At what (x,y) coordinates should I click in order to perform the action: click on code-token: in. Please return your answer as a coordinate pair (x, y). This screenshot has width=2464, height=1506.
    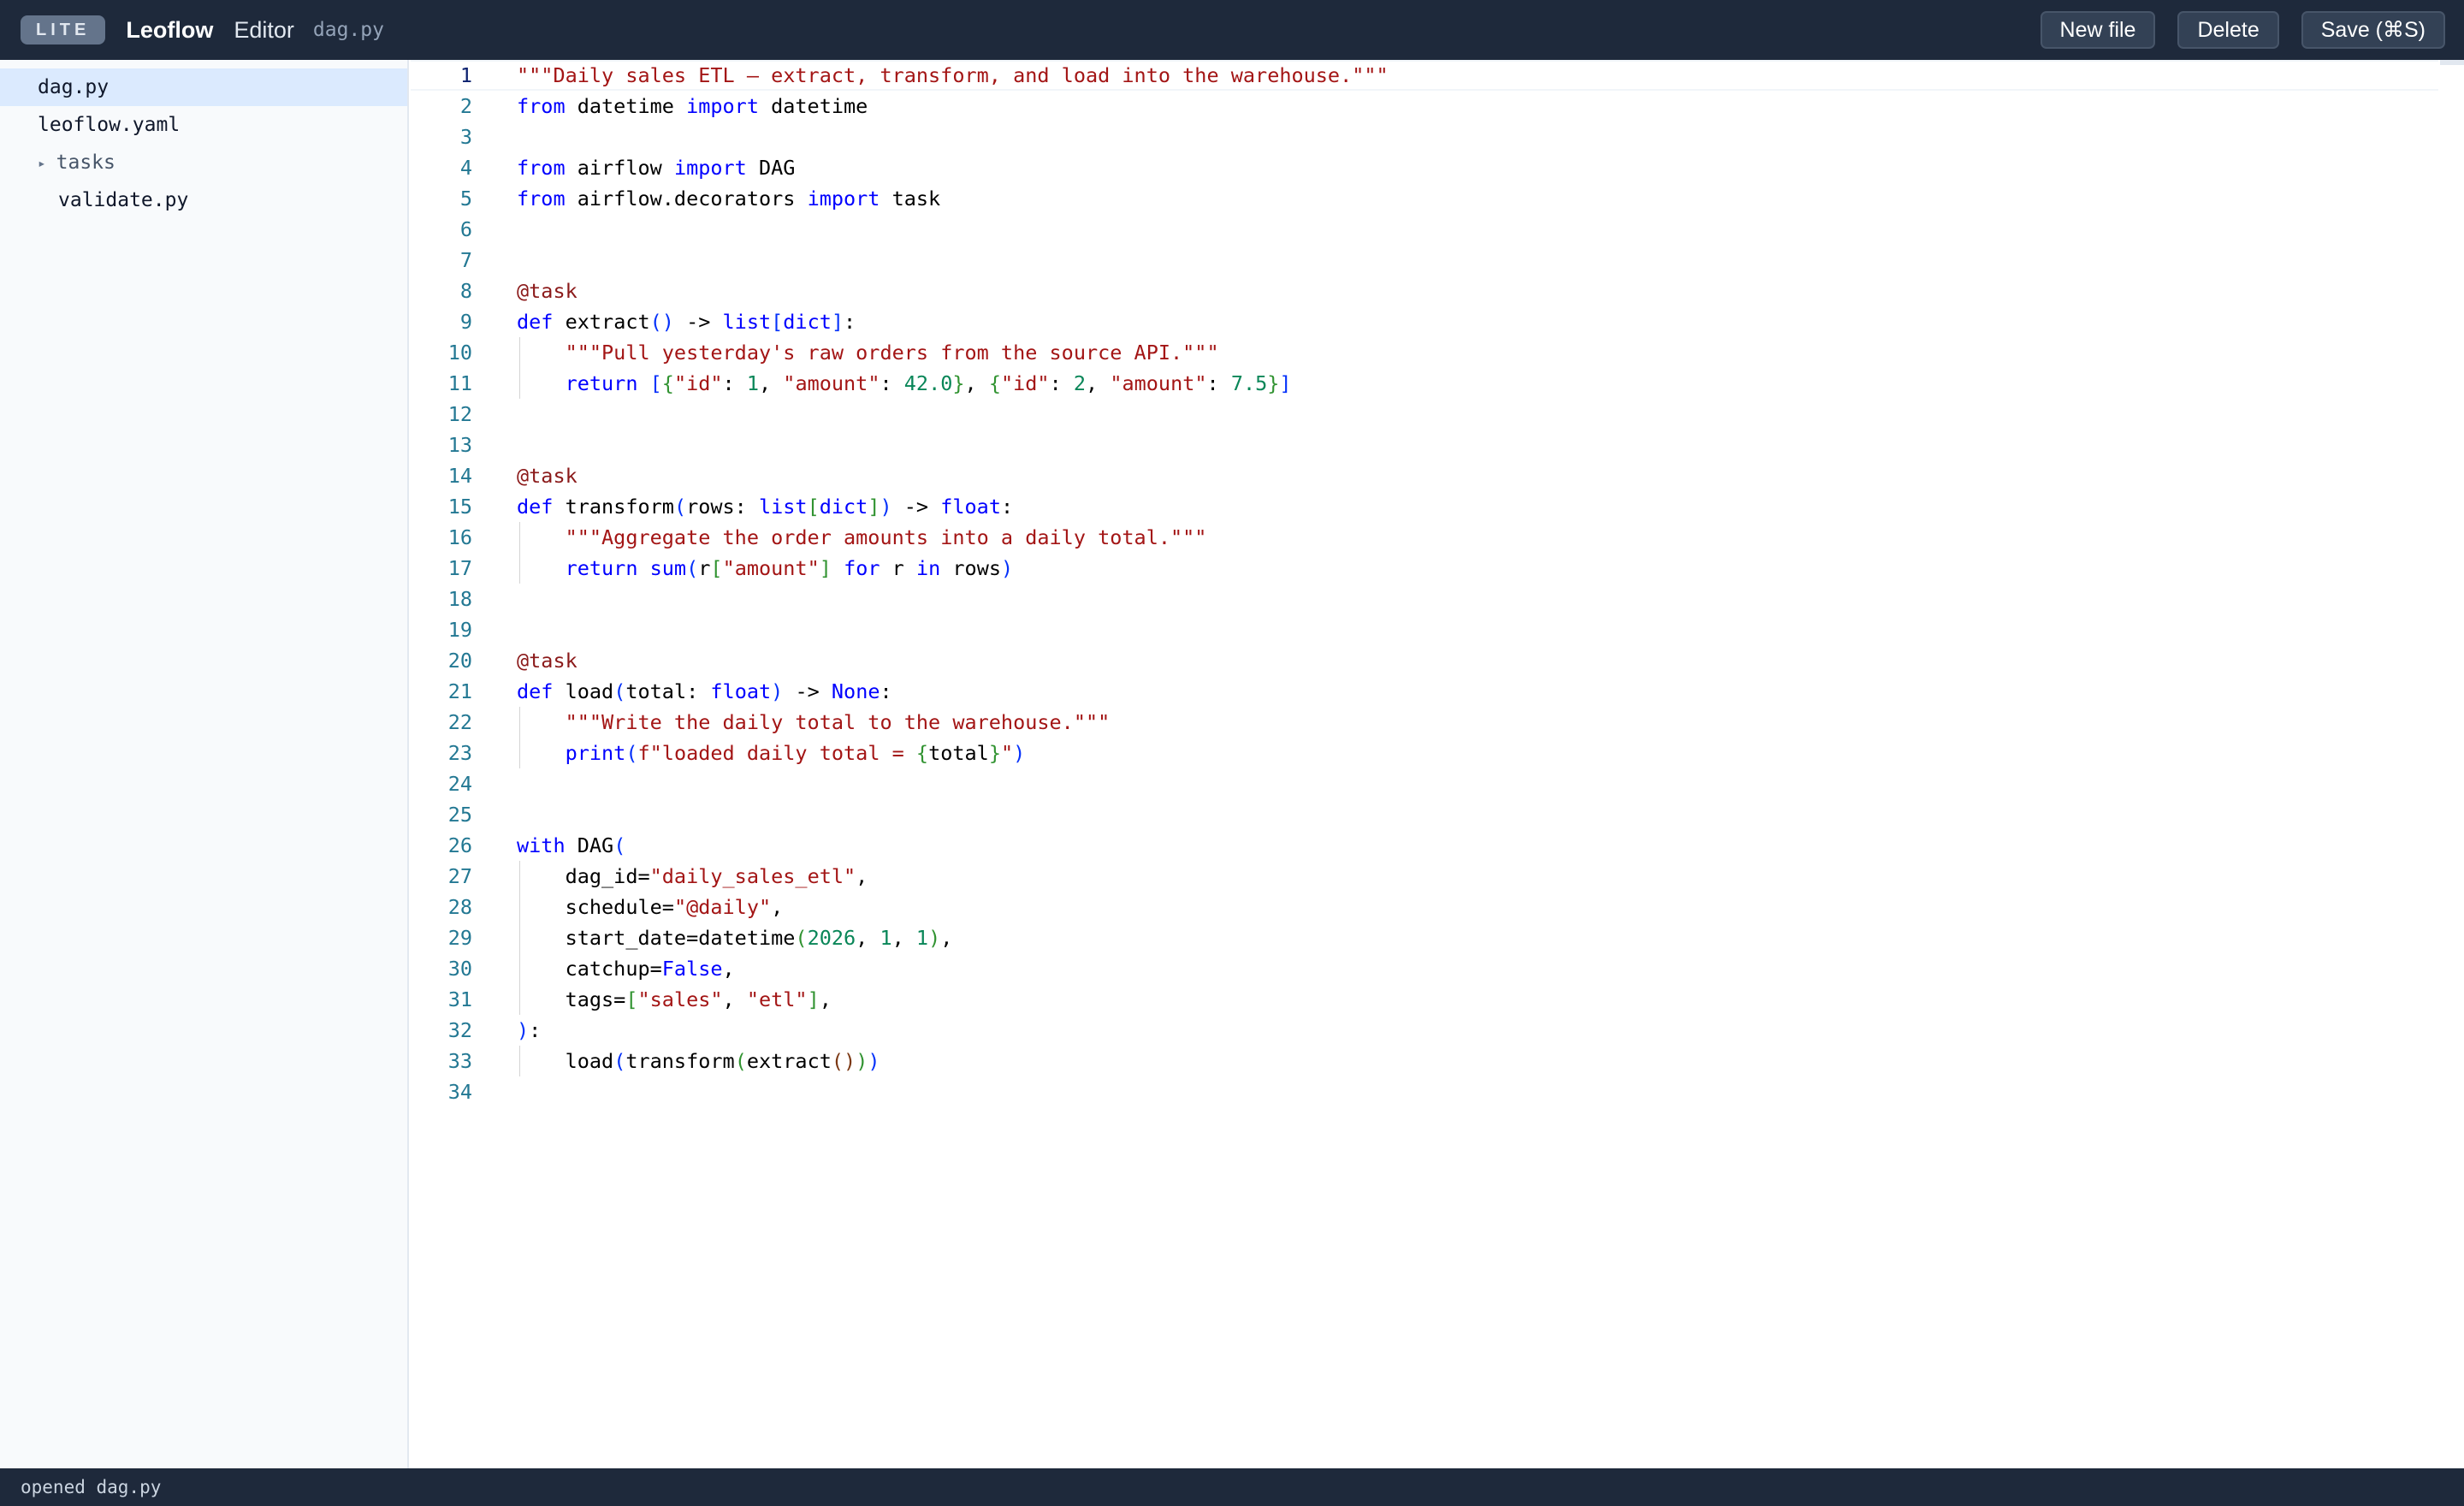
    Looking at the image, I should click on (928, 568).